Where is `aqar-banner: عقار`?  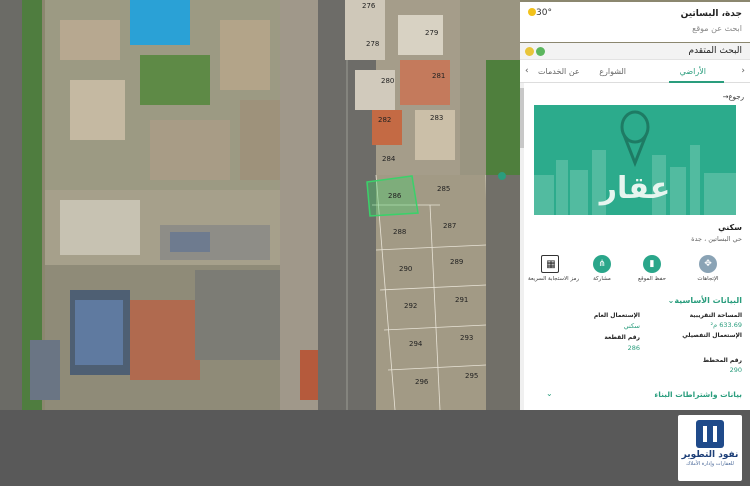
aqar-banner: عقار is located at coordinates (635, 160).